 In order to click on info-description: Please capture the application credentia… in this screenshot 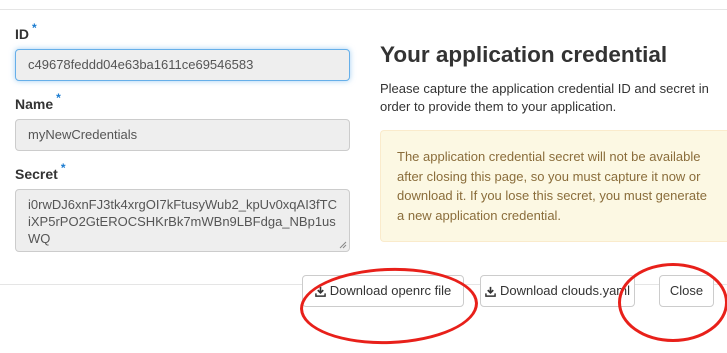, I will do `click(544, 97)`.